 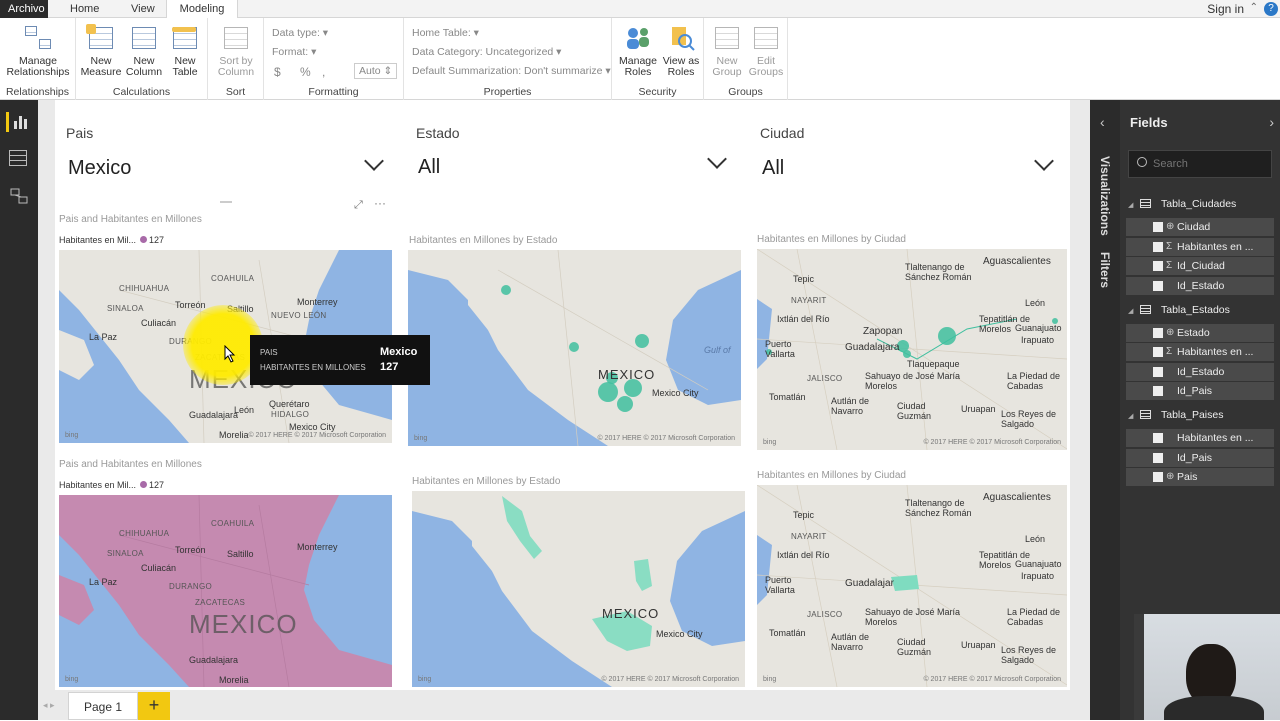 What do you see at coordinates (24, 9) in the screenshot?
I see `tab-file: Archivo` at bounding box center [24, 9].